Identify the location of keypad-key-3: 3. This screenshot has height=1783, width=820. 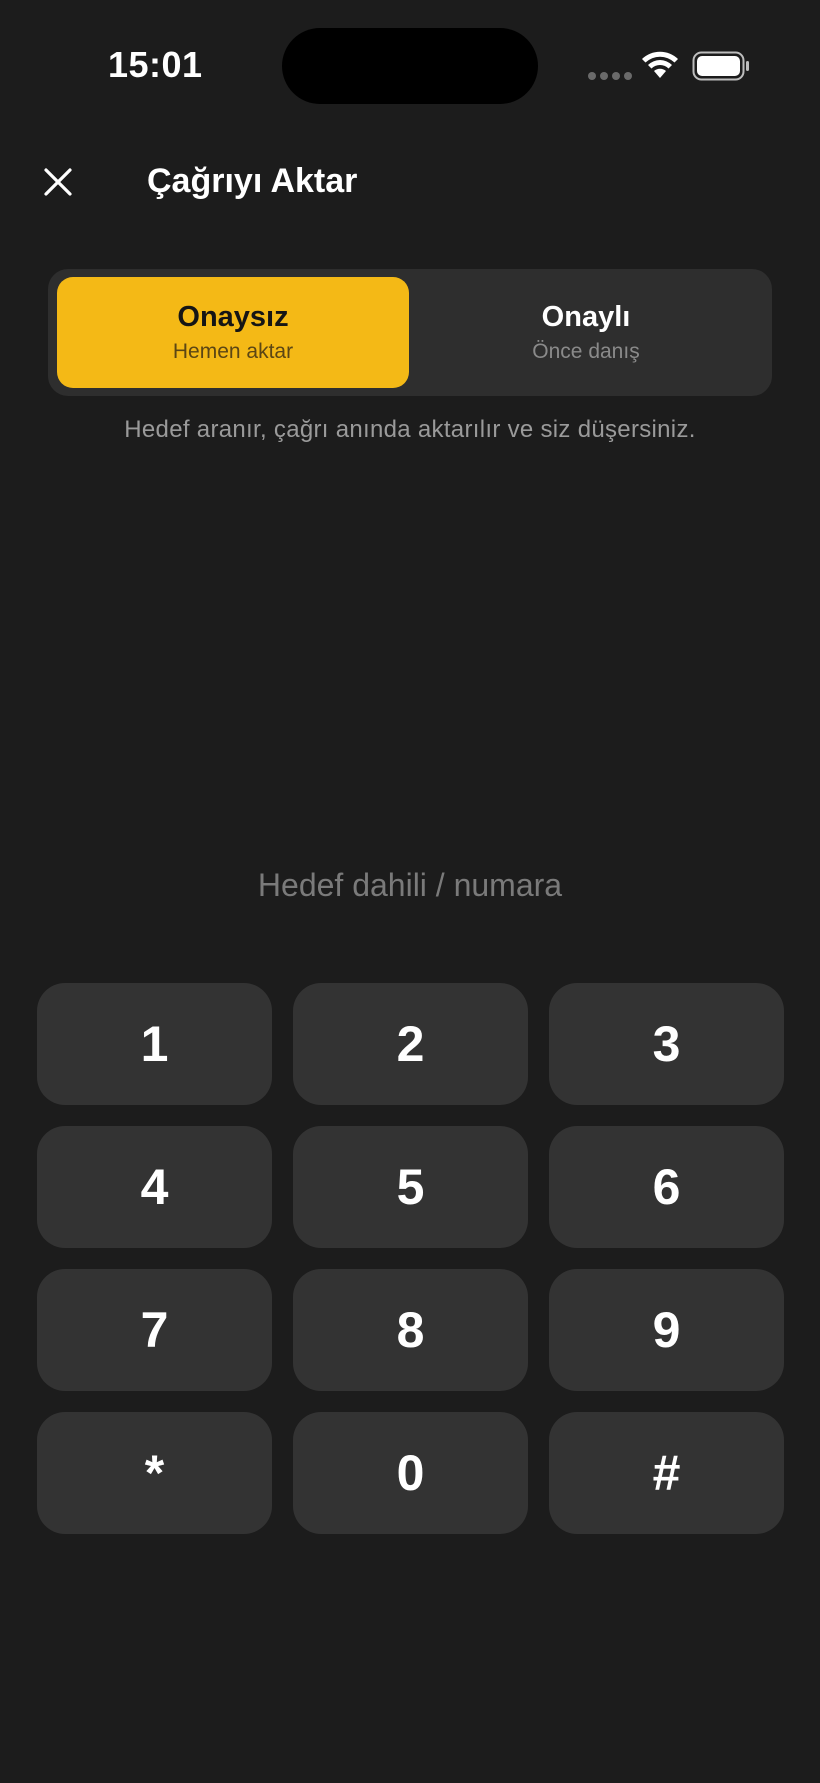
(666, 1044).